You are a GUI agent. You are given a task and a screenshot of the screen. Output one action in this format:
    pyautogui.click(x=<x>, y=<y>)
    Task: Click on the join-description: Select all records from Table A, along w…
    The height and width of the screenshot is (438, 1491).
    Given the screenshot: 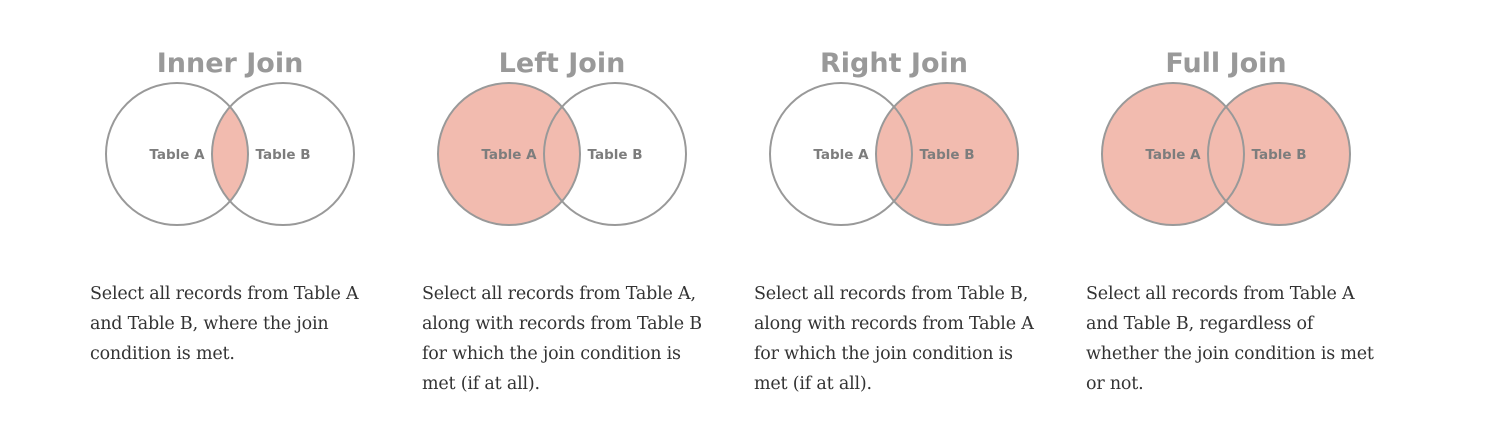 What is the action you would take?
    pyautogui.click(x=562, y=339)
    